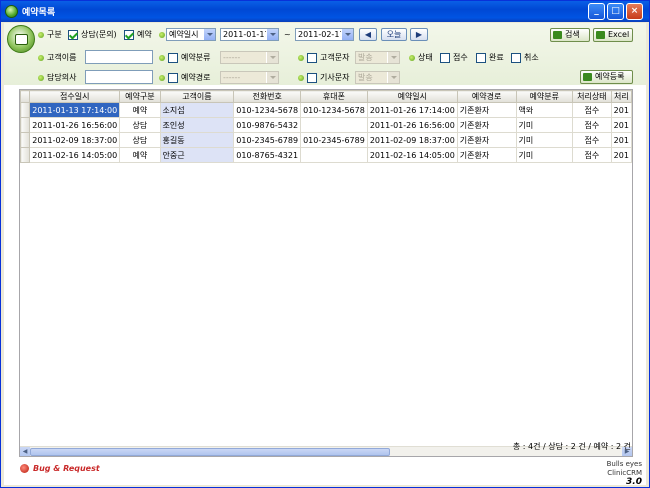 This screenshot has width=650, height=488. What do you see at coordinates (365, 77) in the screenshot?
I see `engineer-sms-value: 발송` at bounding box center [365, 77].